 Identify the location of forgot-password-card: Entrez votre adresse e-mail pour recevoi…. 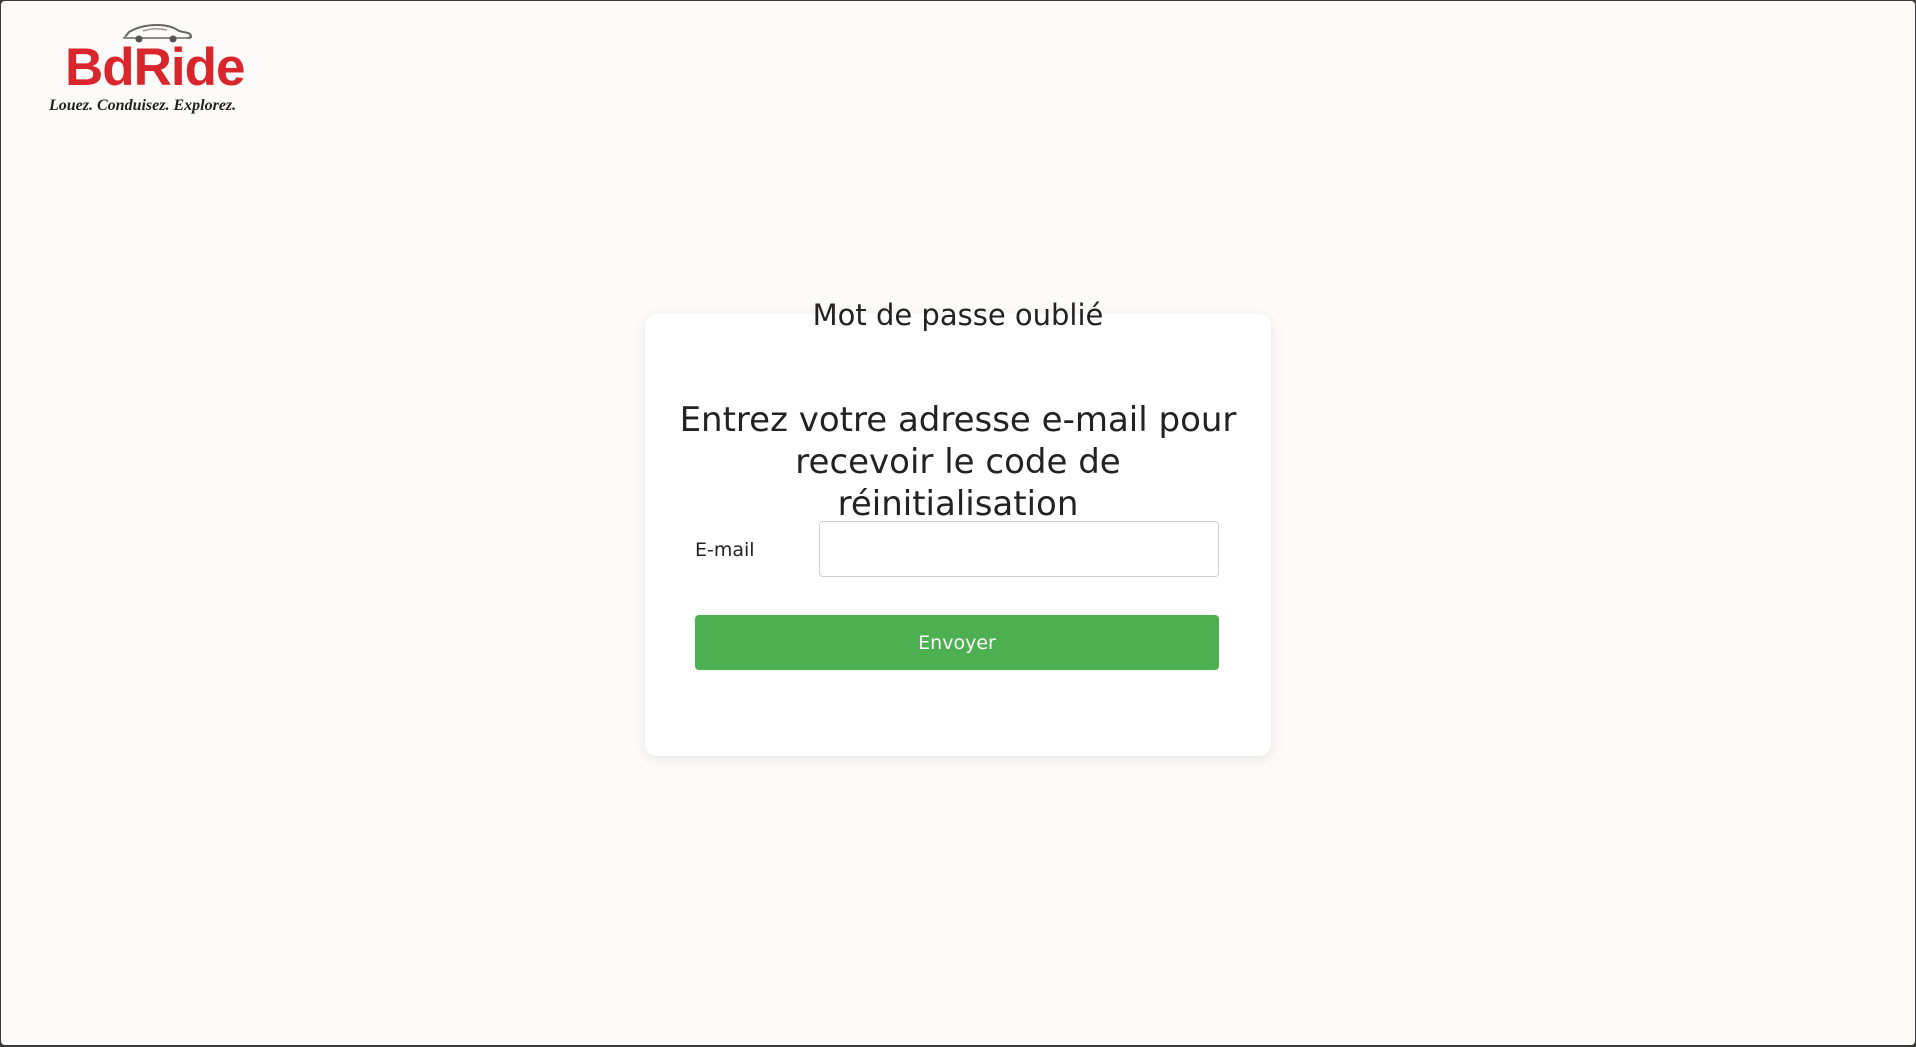
(958, 535).